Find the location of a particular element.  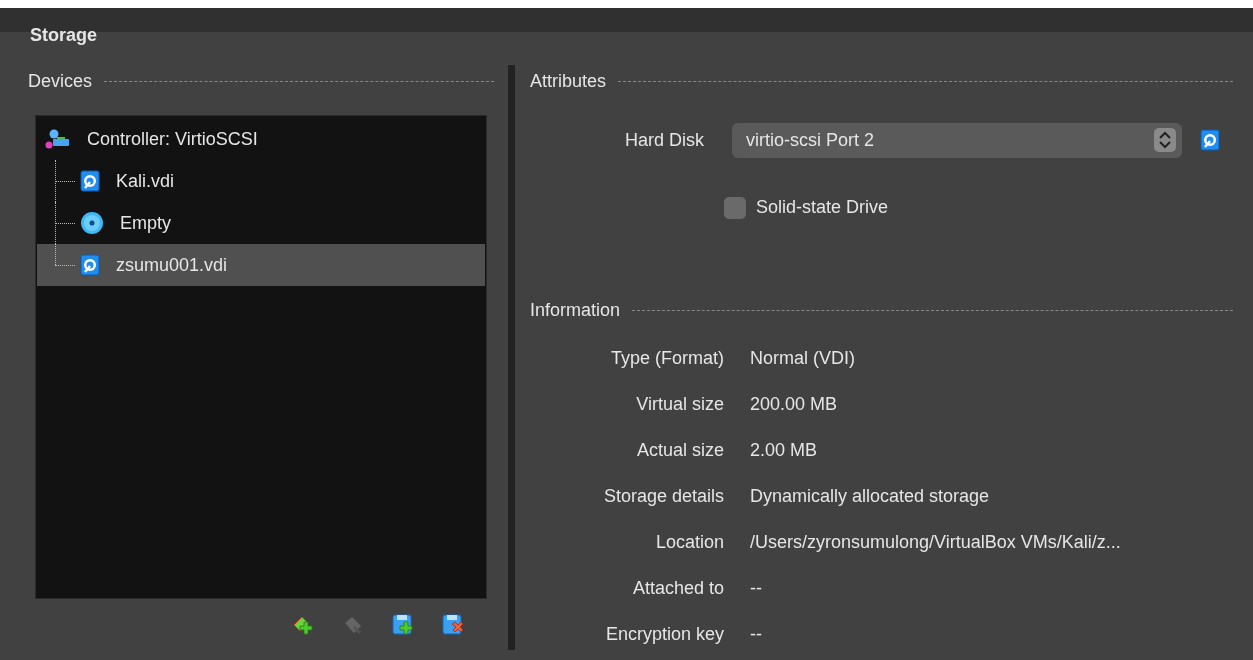

info-label: Storage details is located at coordinates (663, 496).